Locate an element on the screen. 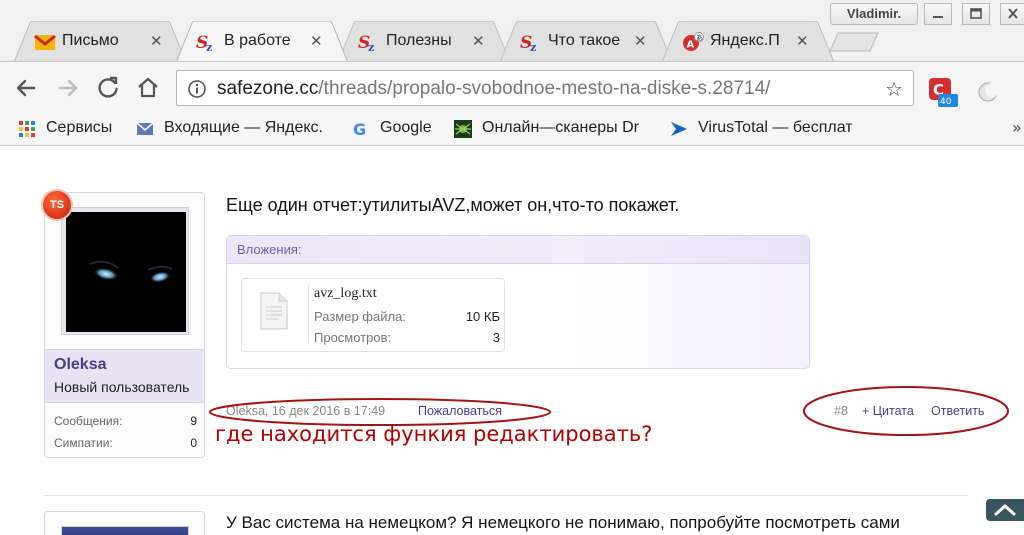 This screenshot has height=535, width=1024. bookmark-virustotal: VirusTotal — бесплат is located at coordinates (770, 129).